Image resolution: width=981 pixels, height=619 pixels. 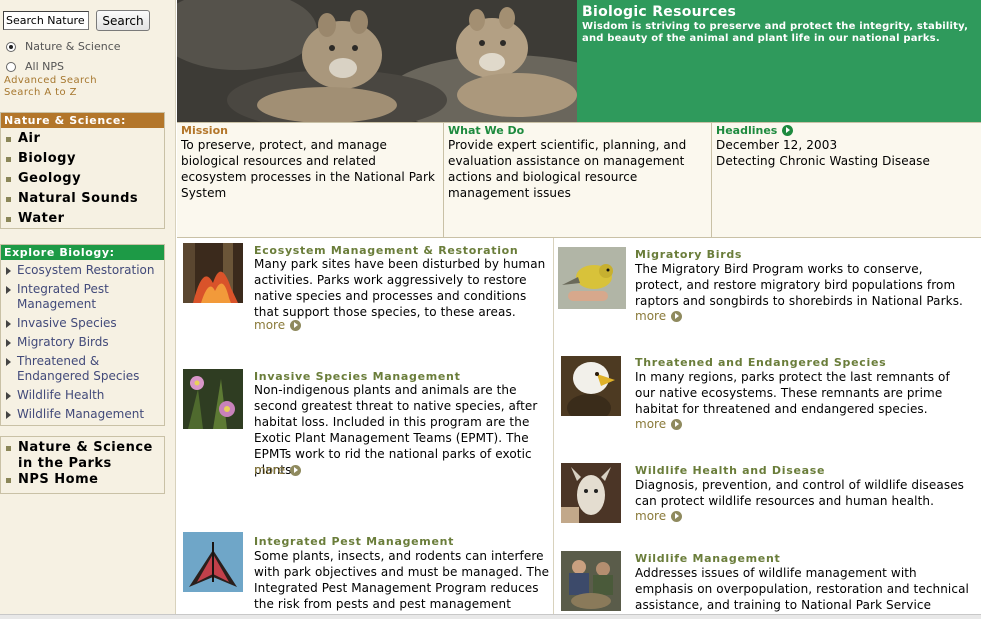 I want to click on moth-image, so click(x=213, y=562).